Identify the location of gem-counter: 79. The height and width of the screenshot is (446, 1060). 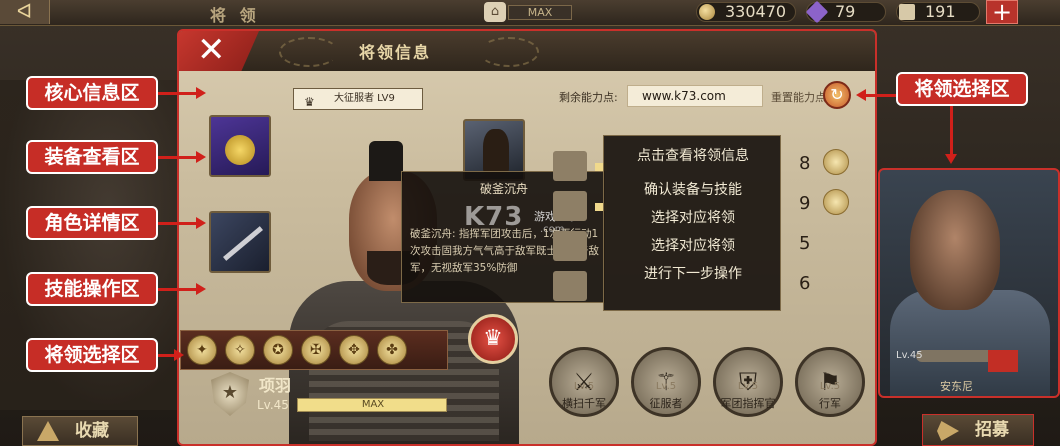
(845, 12).